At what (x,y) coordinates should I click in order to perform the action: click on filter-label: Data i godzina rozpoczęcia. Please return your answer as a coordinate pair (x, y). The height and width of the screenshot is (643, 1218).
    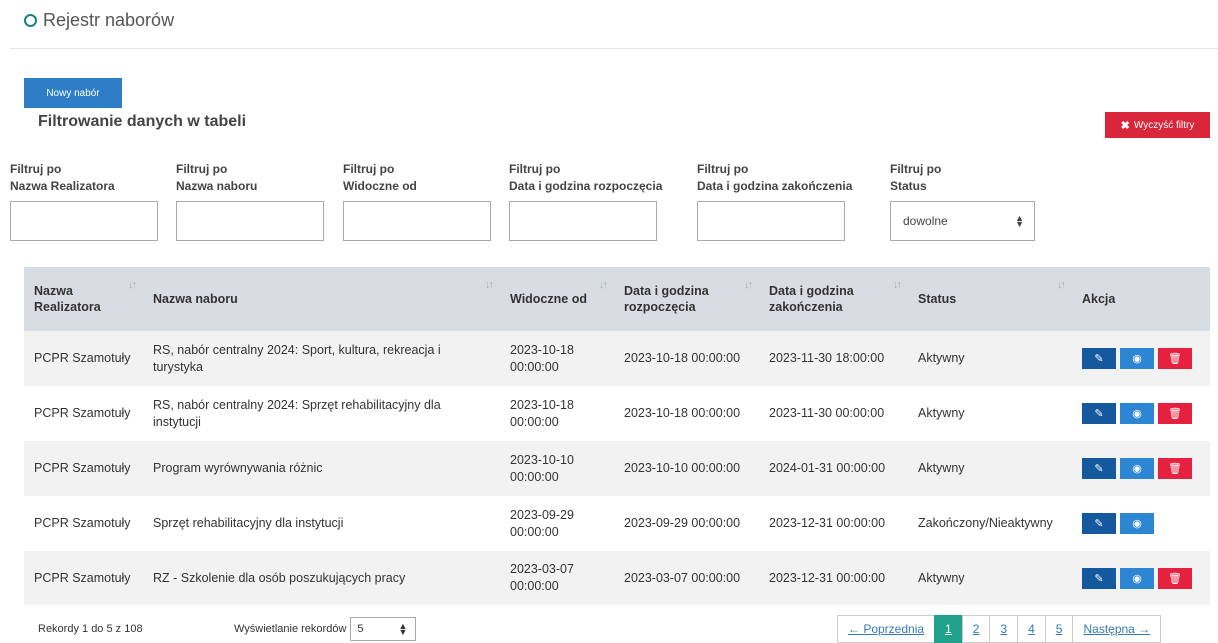
    Looking at the image, I should click on (586, 186).